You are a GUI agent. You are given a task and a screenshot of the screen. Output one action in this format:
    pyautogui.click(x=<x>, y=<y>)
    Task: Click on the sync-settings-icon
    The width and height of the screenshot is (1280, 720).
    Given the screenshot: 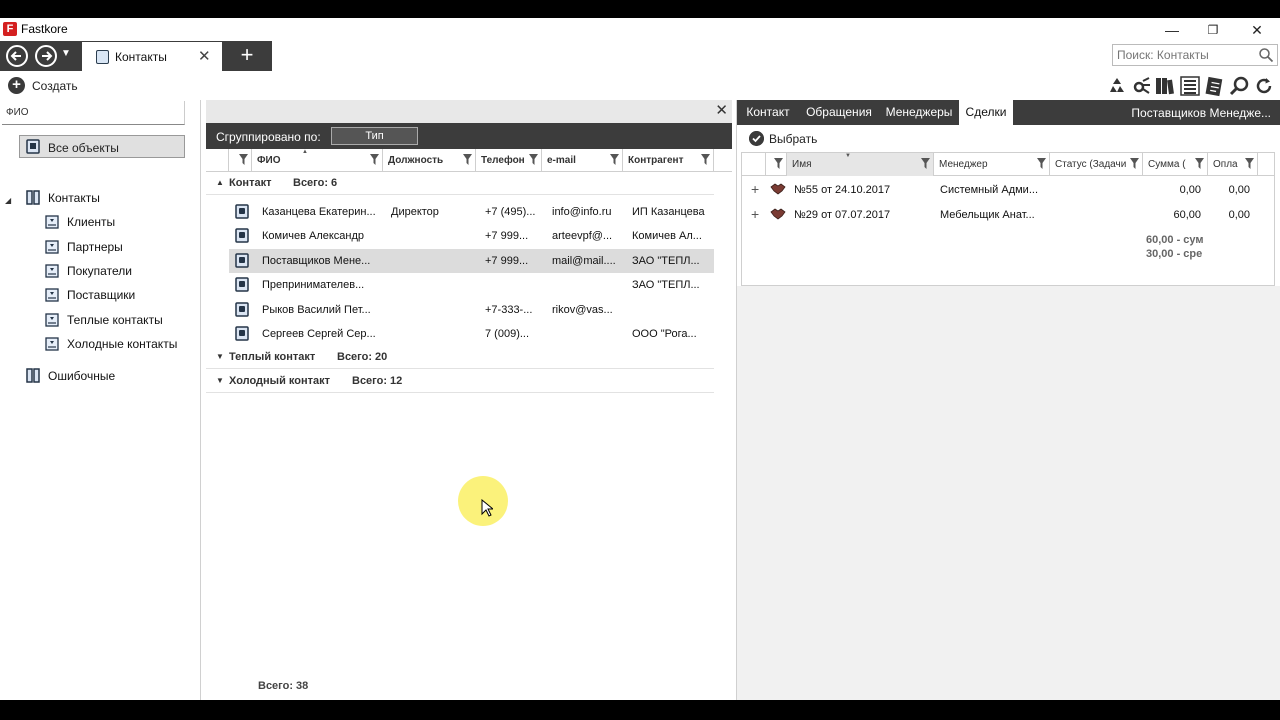 What is the action you would take?
    pyautogui.click(x=1142, y=86)
    